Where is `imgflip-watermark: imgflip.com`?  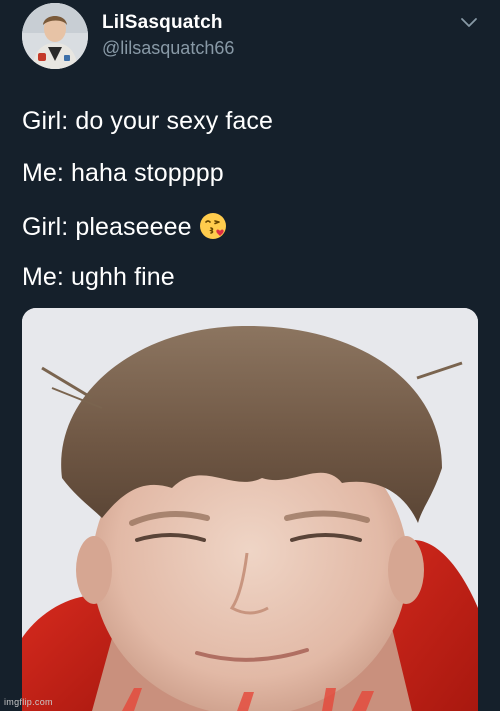
imgflip-watermark: imgflip.com is located at coordinates (28, 702).